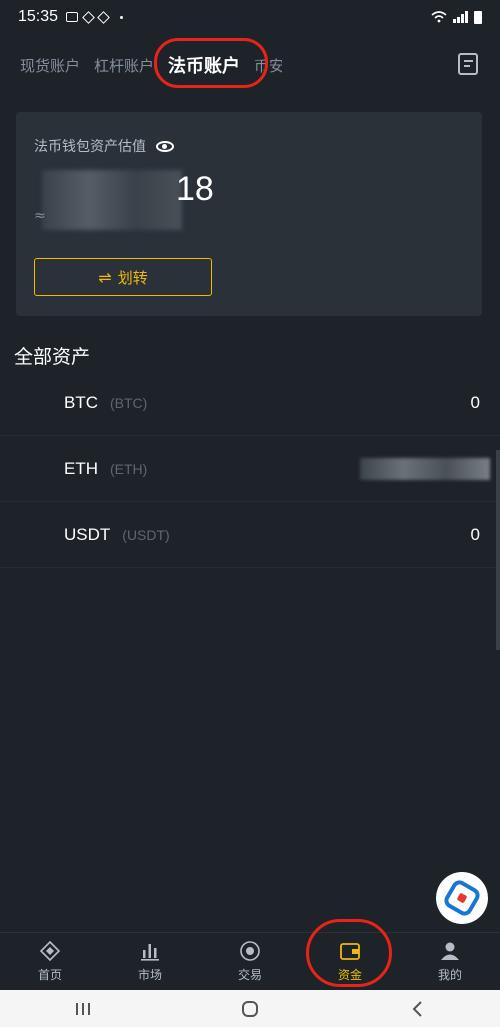  I want to click on asset-row-usdt: USDT (USDT) 0, so click(250, 535).